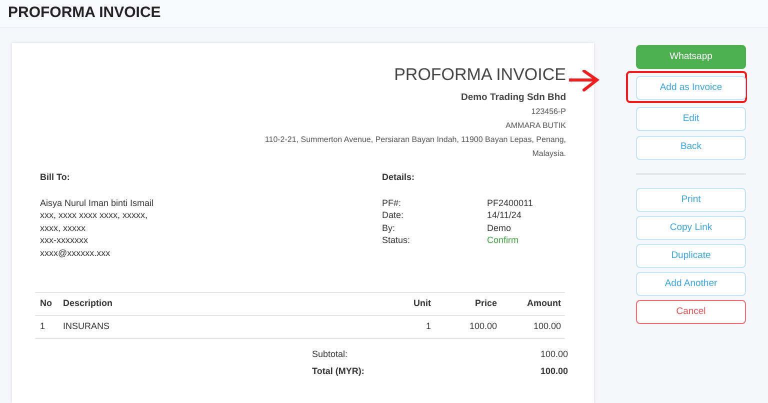  Describe the element at coordinates (76, 252) in the screenshot. I see `bill-to-line: xxxx@xxxxxx.xxx` at that location.